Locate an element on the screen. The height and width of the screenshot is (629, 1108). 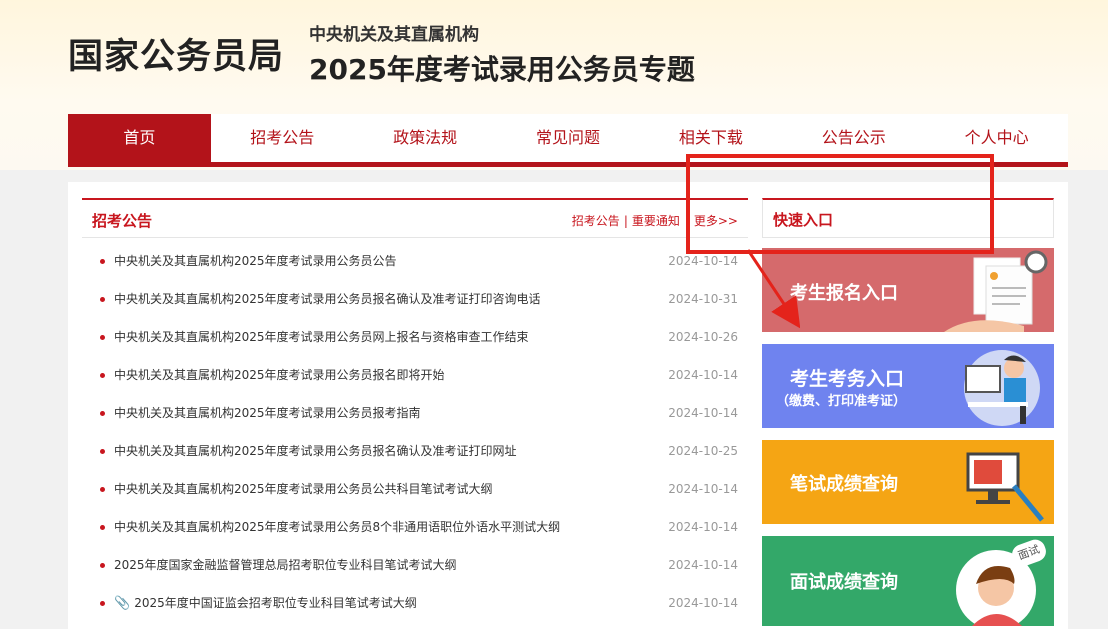
news-header: 招考公告 招考公告 | 重要通知 更多>> is located at coordinates (415, 218).